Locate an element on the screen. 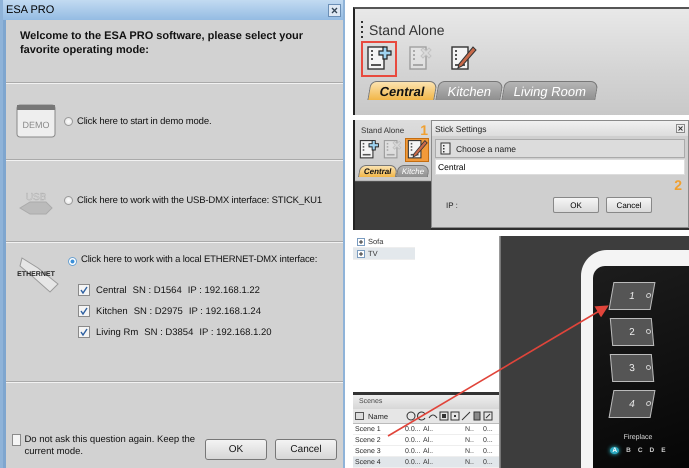 The height and width of the screenshot is (468, 689). device-name: Central is located at coordinates (111, 290).